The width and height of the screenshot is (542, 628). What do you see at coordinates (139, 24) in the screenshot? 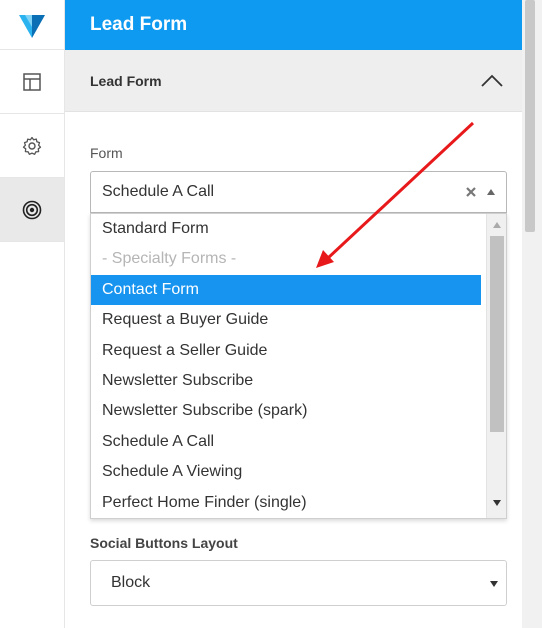
I see `panel-title: Lead Form` at bounding box center [139, 24].